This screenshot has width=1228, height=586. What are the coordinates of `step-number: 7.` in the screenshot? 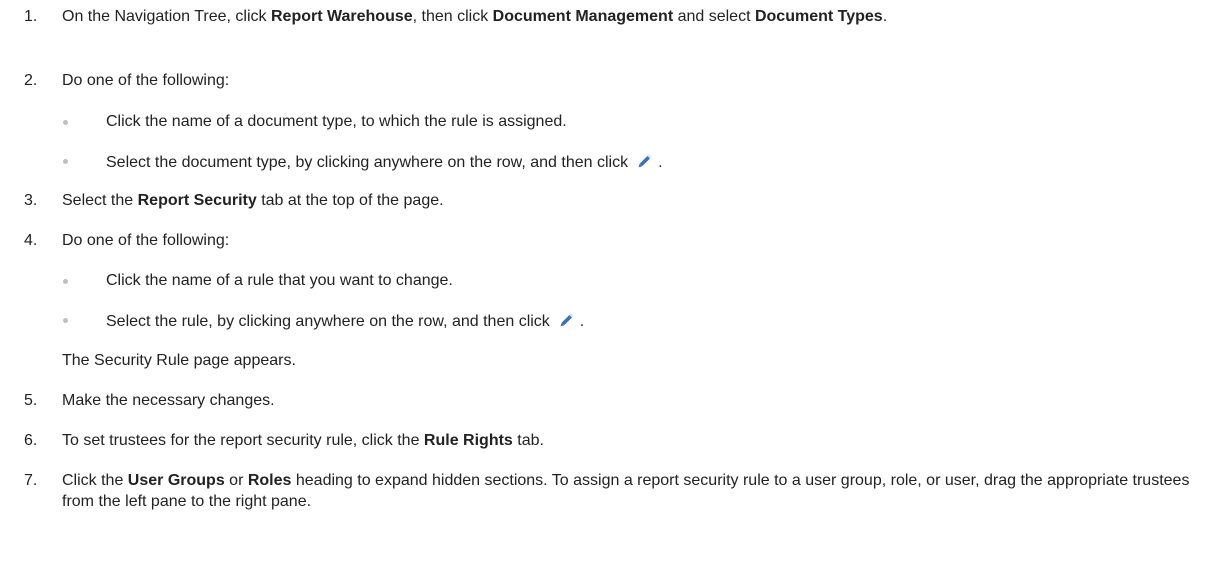 It's located at (31, 480).